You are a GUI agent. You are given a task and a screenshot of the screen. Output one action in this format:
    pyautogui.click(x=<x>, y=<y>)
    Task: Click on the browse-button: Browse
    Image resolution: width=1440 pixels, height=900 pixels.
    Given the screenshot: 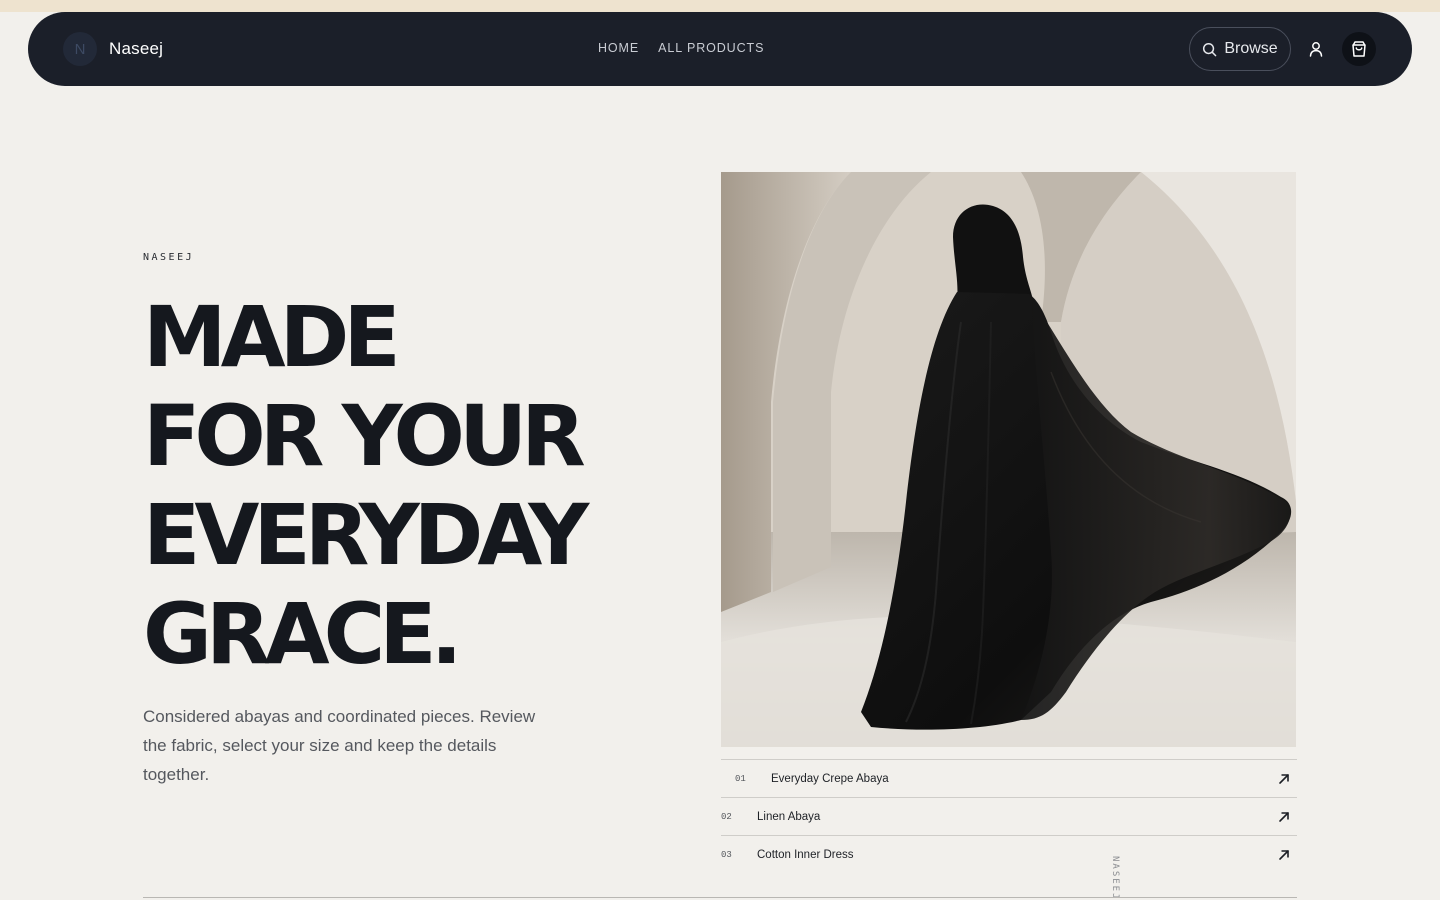 What is the action you would take?
    pyautogui.click(x=1240, y=49)
    